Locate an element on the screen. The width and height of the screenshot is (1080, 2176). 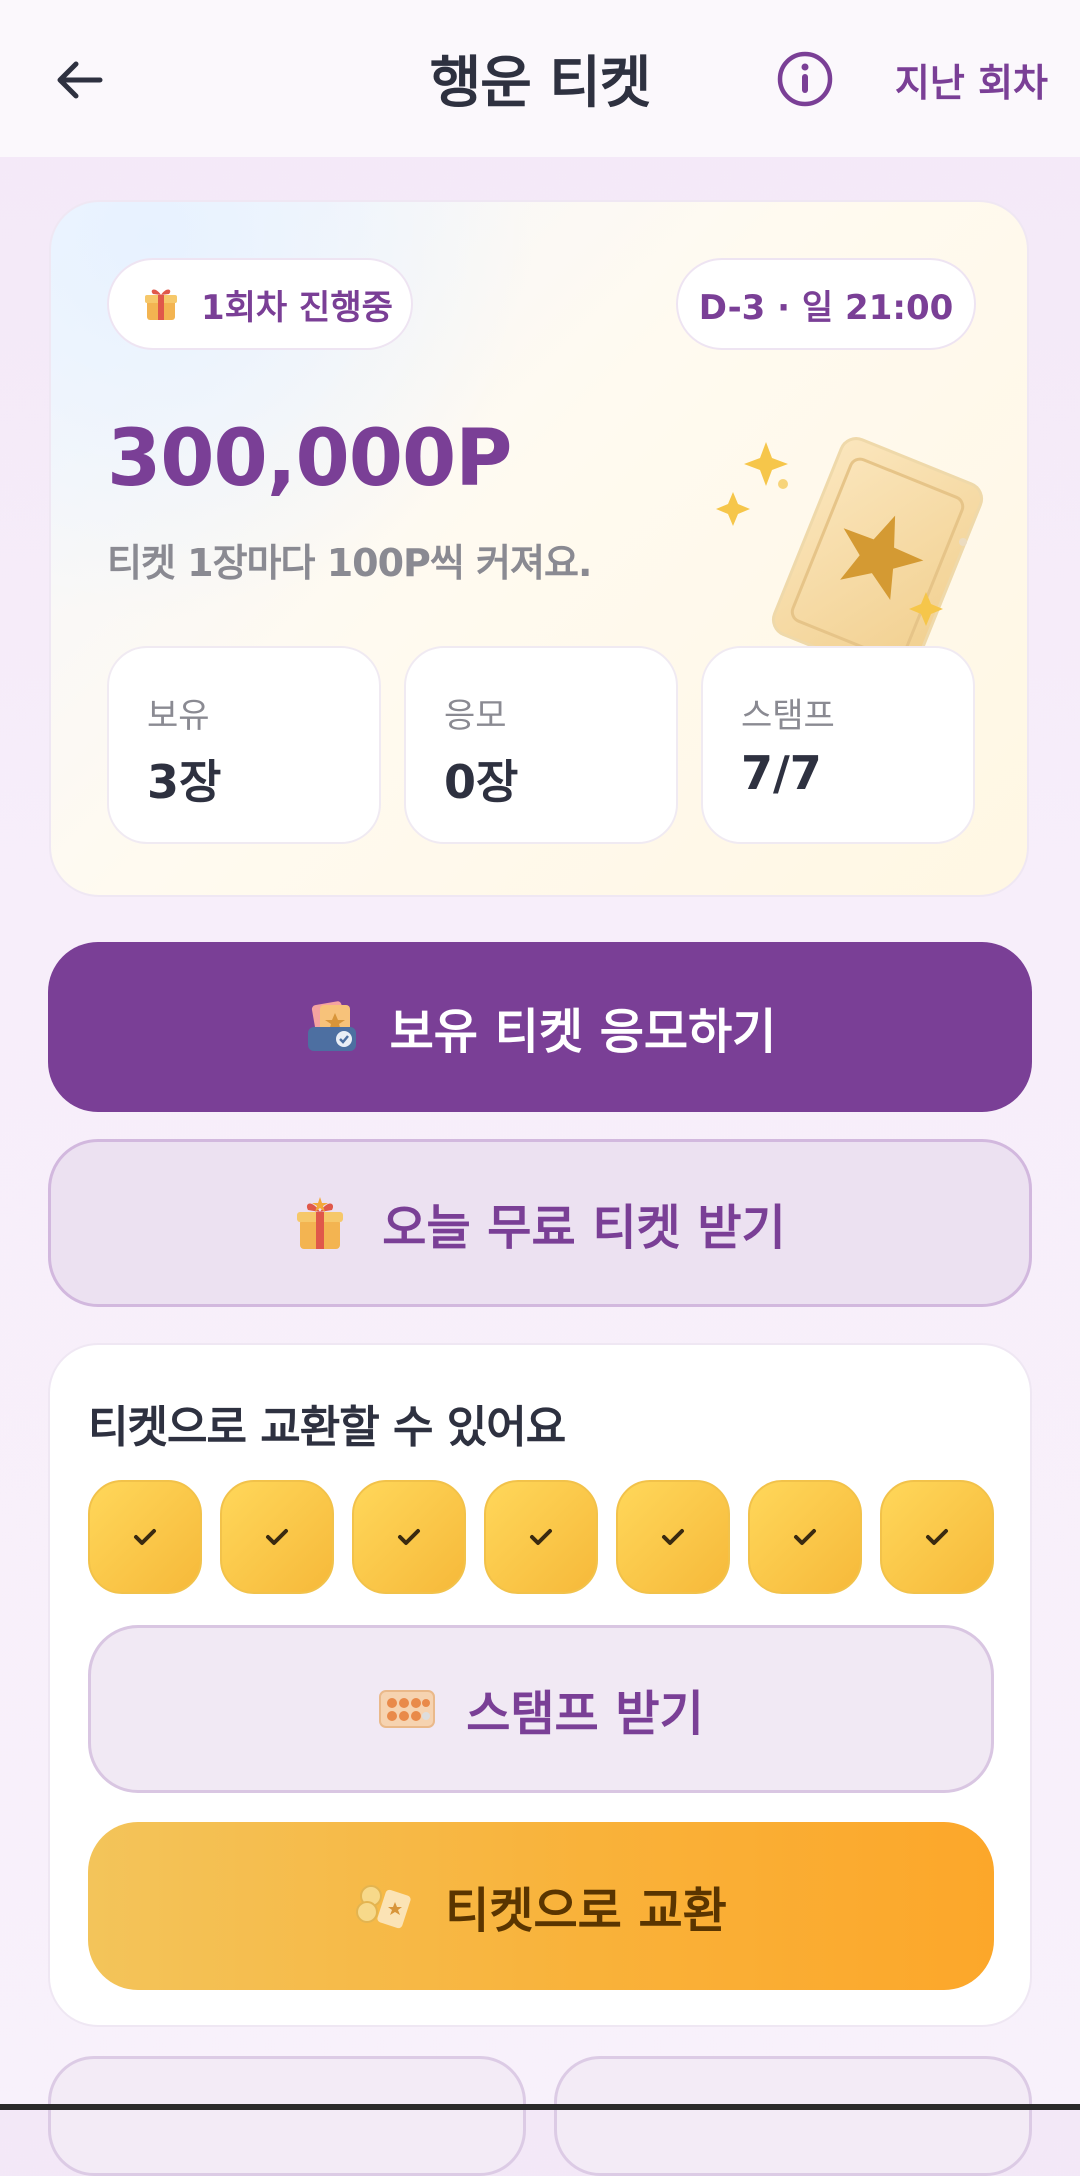
system-nav-bar is located at coordinates (540, 2107).